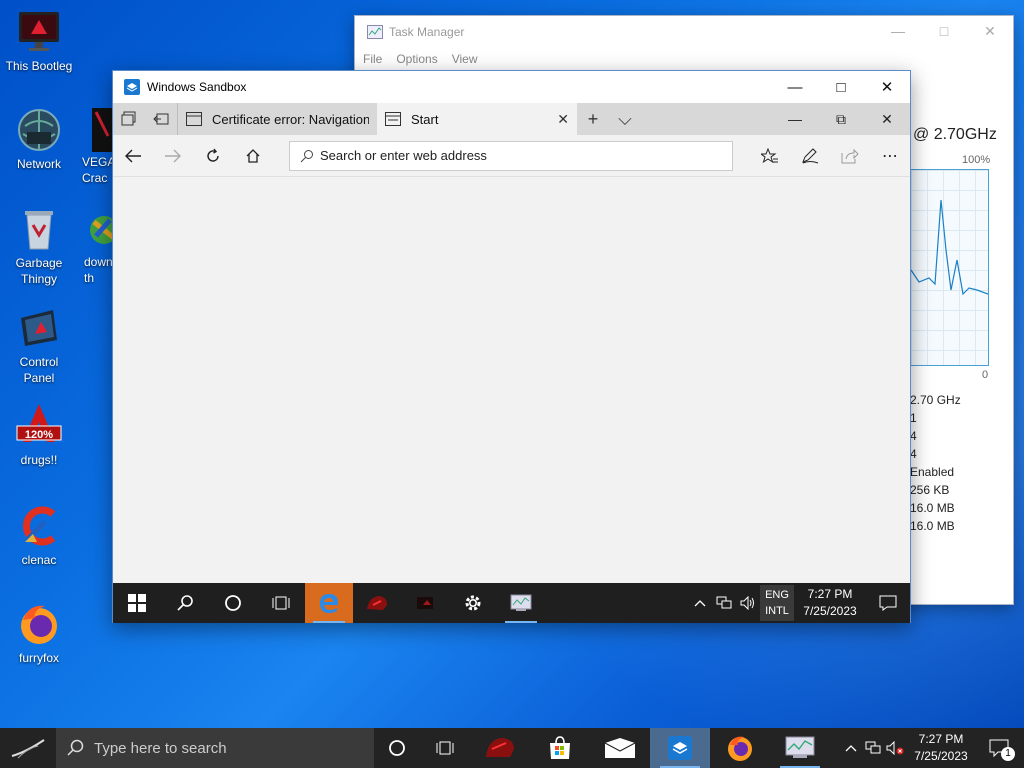 The image size is (1024, 768). I want to click on stat-logical-processors: 4, so click(913, 454).